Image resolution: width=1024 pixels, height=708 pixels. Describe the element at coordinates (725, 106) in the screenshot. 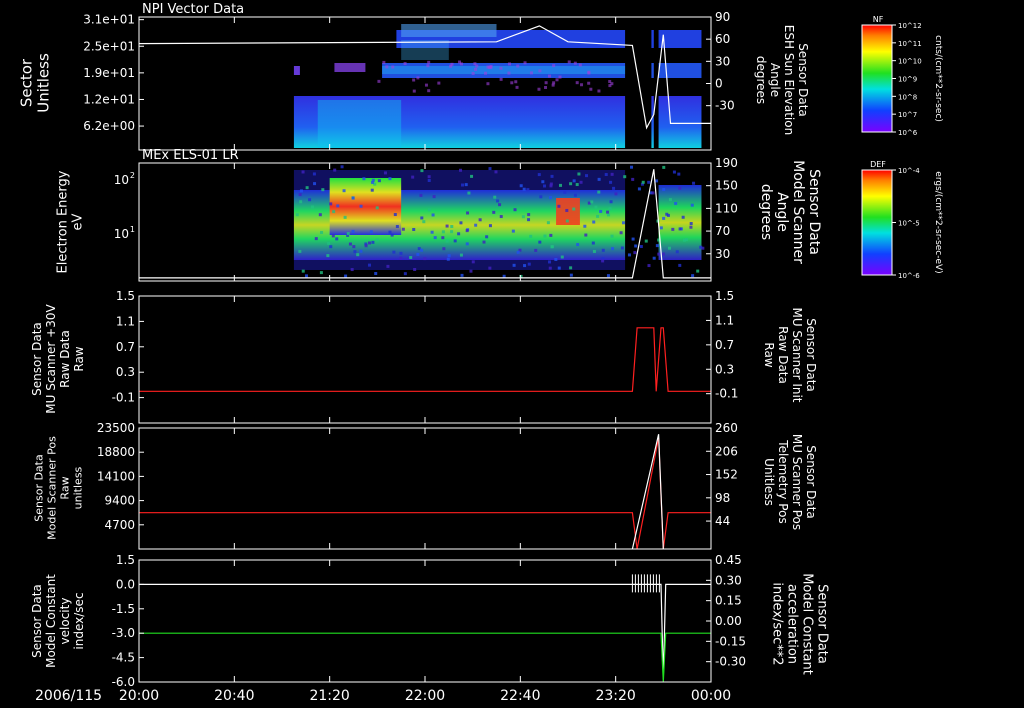

I see `right-tick-label: -30` at that location.